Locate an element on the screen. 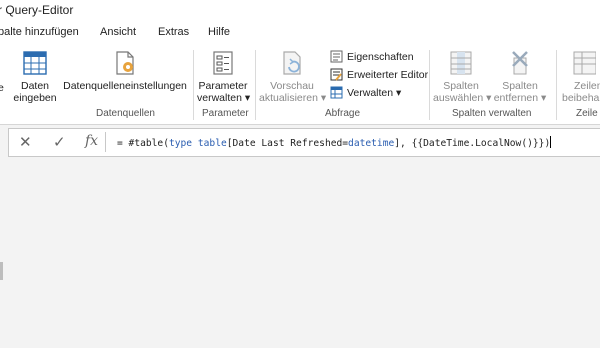  formula-token: type table is located at coordinates (197, 143).